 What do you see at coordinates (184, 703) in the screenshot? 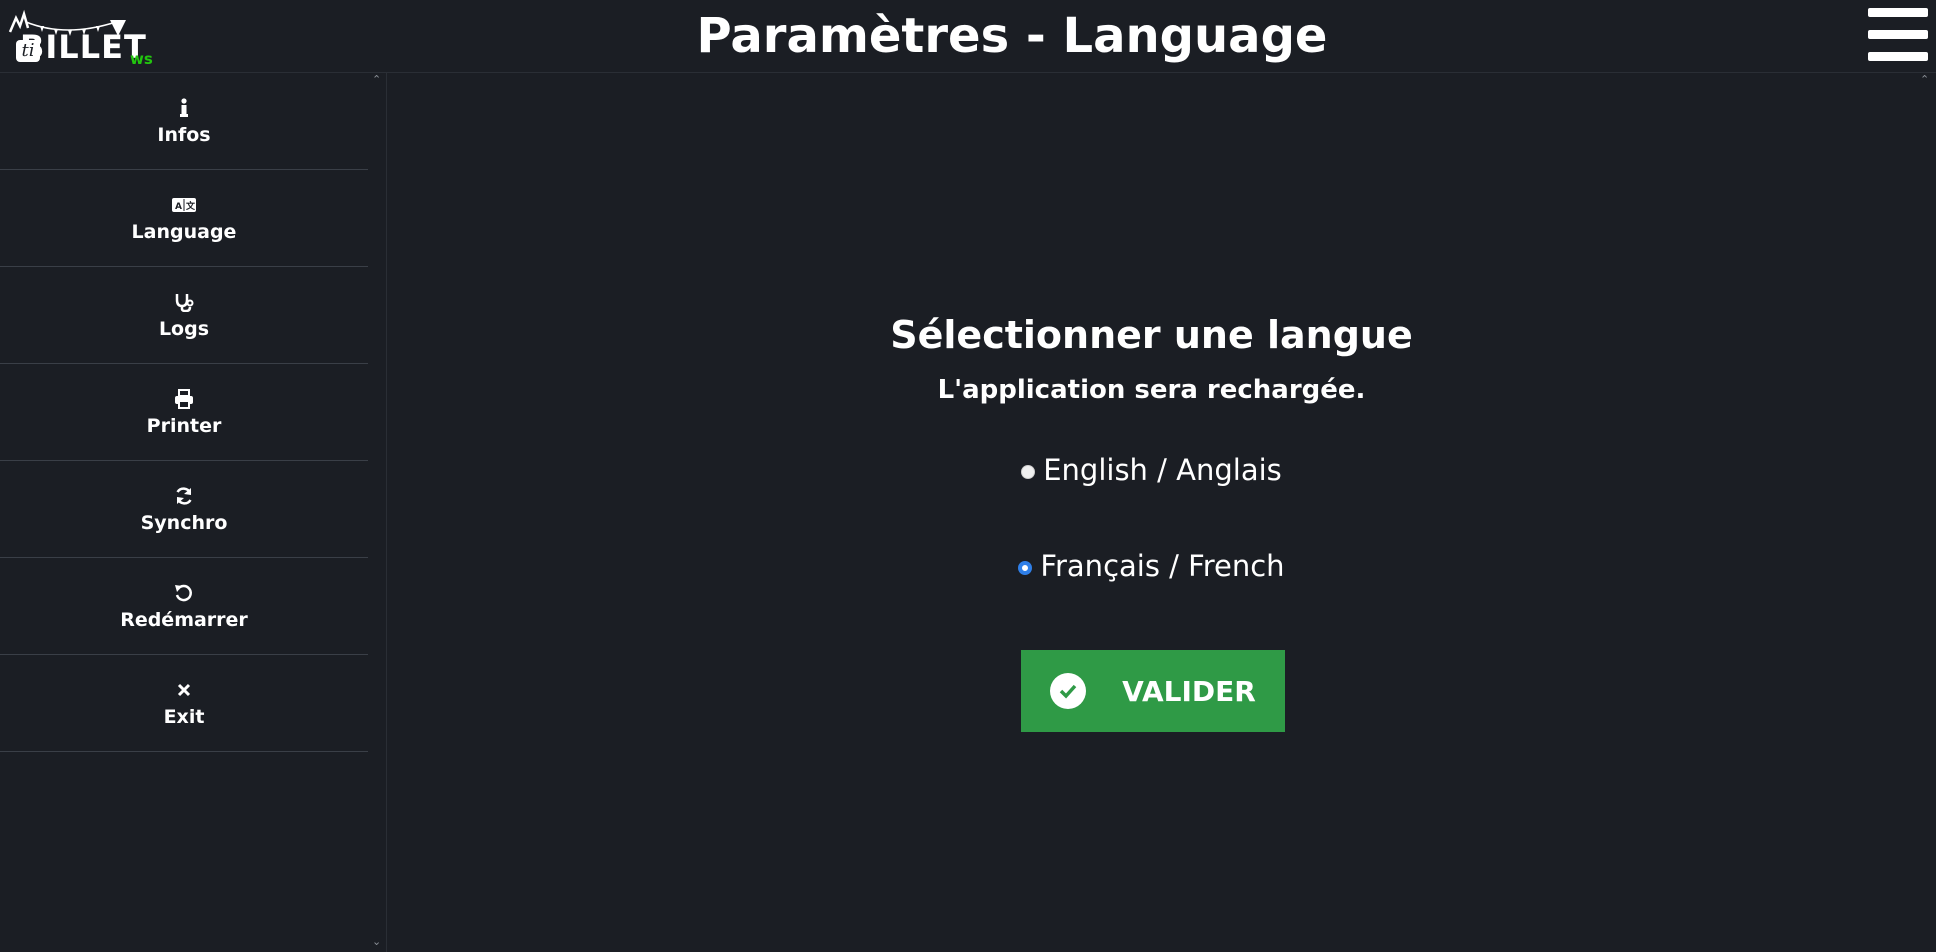
I see `sidebar-item-exit: Exit` at bounding box center [184, 703].